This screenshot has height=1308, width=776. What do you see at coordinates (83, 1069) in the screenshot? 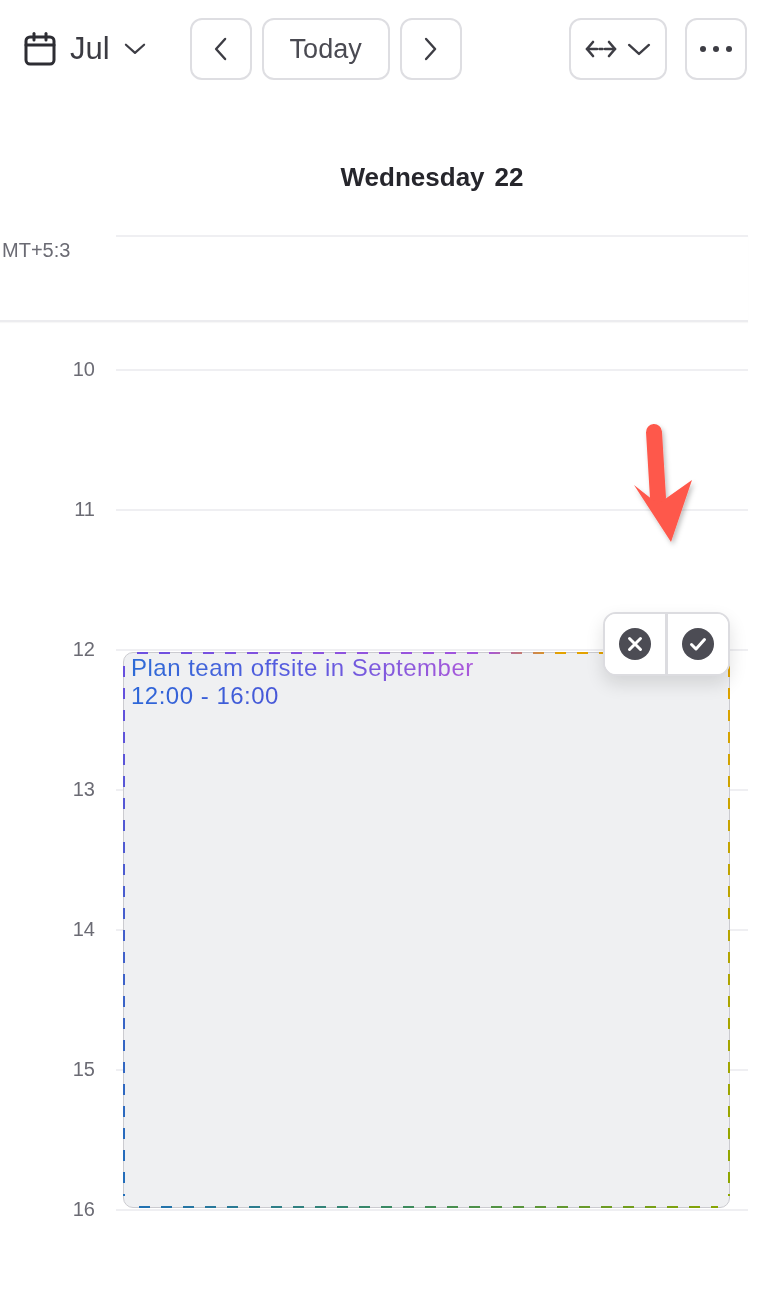
I see `hour-label: 15` at bounding box center [83, 1069].